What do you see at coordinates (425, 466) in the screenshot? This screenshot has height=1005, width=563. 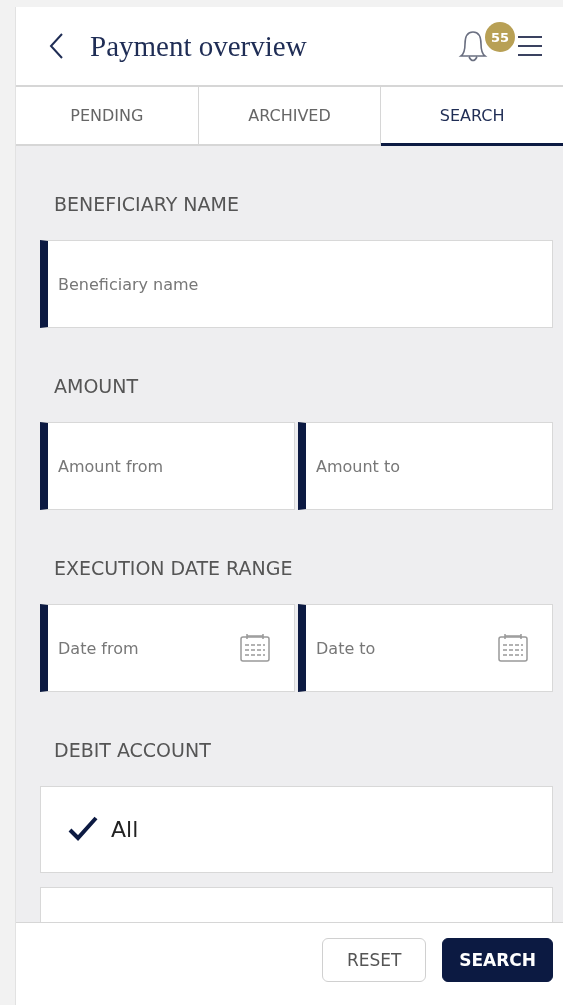 I see `input-field: Amount to` at bounding box center [425, 466].